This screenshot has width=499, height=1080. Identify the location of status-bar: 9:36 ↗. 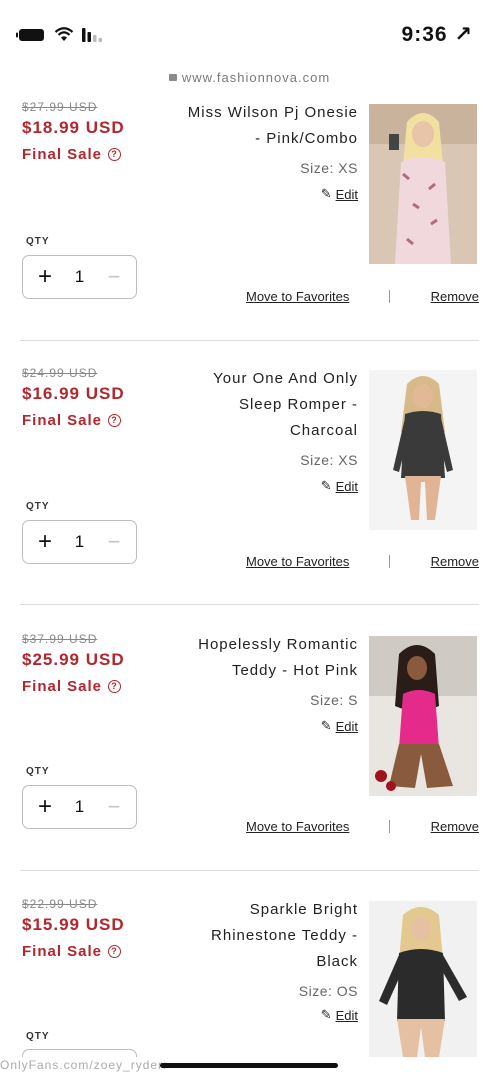
(249, 35).